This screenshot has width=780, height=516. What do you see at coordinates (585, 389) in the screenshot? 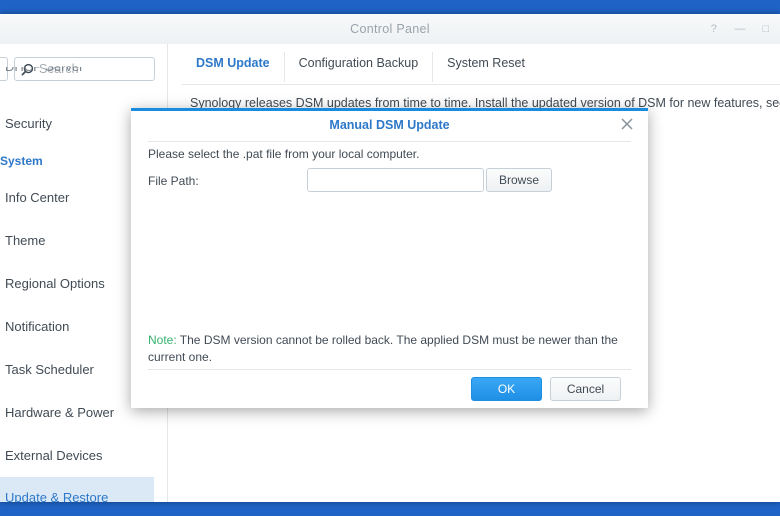
I see `cancel-button: Cancel` at bounding box center [585, 389].